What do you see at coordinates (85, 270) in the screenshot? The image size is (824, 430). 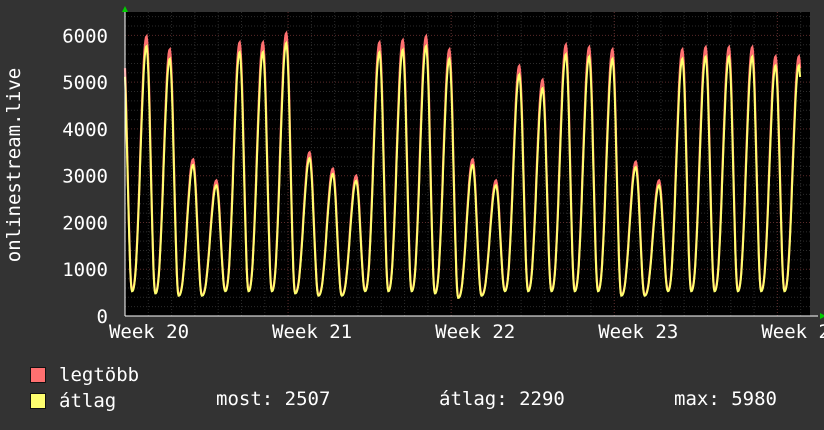 I see `y-tick-label: 1000` at bounding box center [85, 270].